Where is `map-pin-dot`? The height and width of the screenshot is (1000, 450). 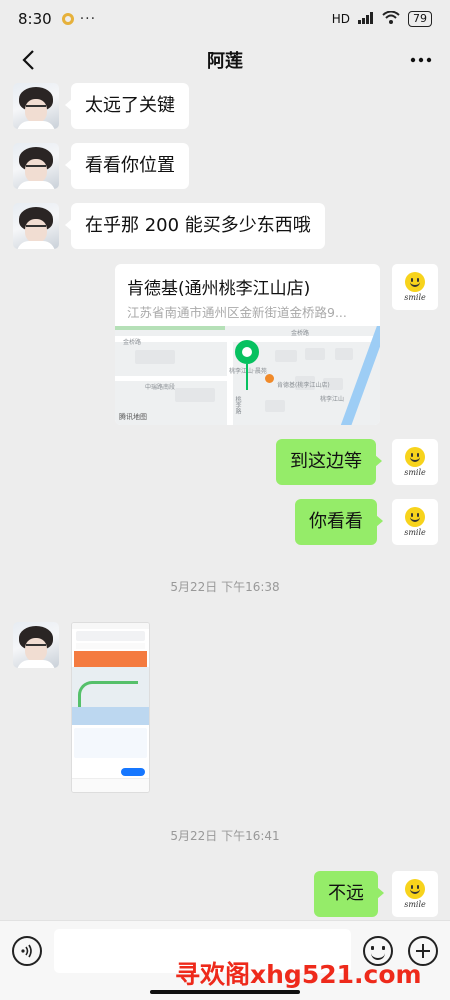 map-pin-dot is located at coordinates (247, 352).